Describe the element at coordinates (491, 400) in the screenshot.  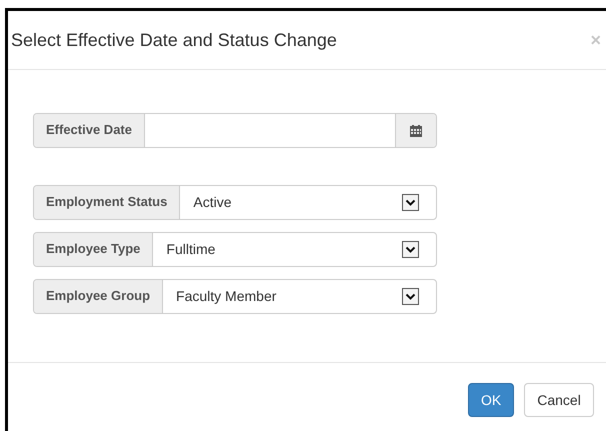
I see `ok-button: OK` at that location.